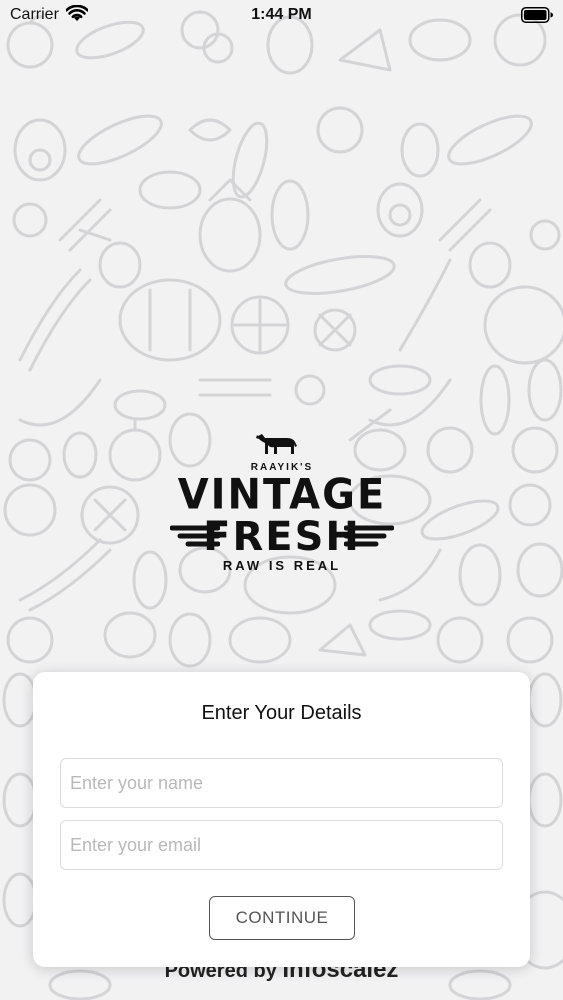  I want to click on bull-icon, so click(275, 443).